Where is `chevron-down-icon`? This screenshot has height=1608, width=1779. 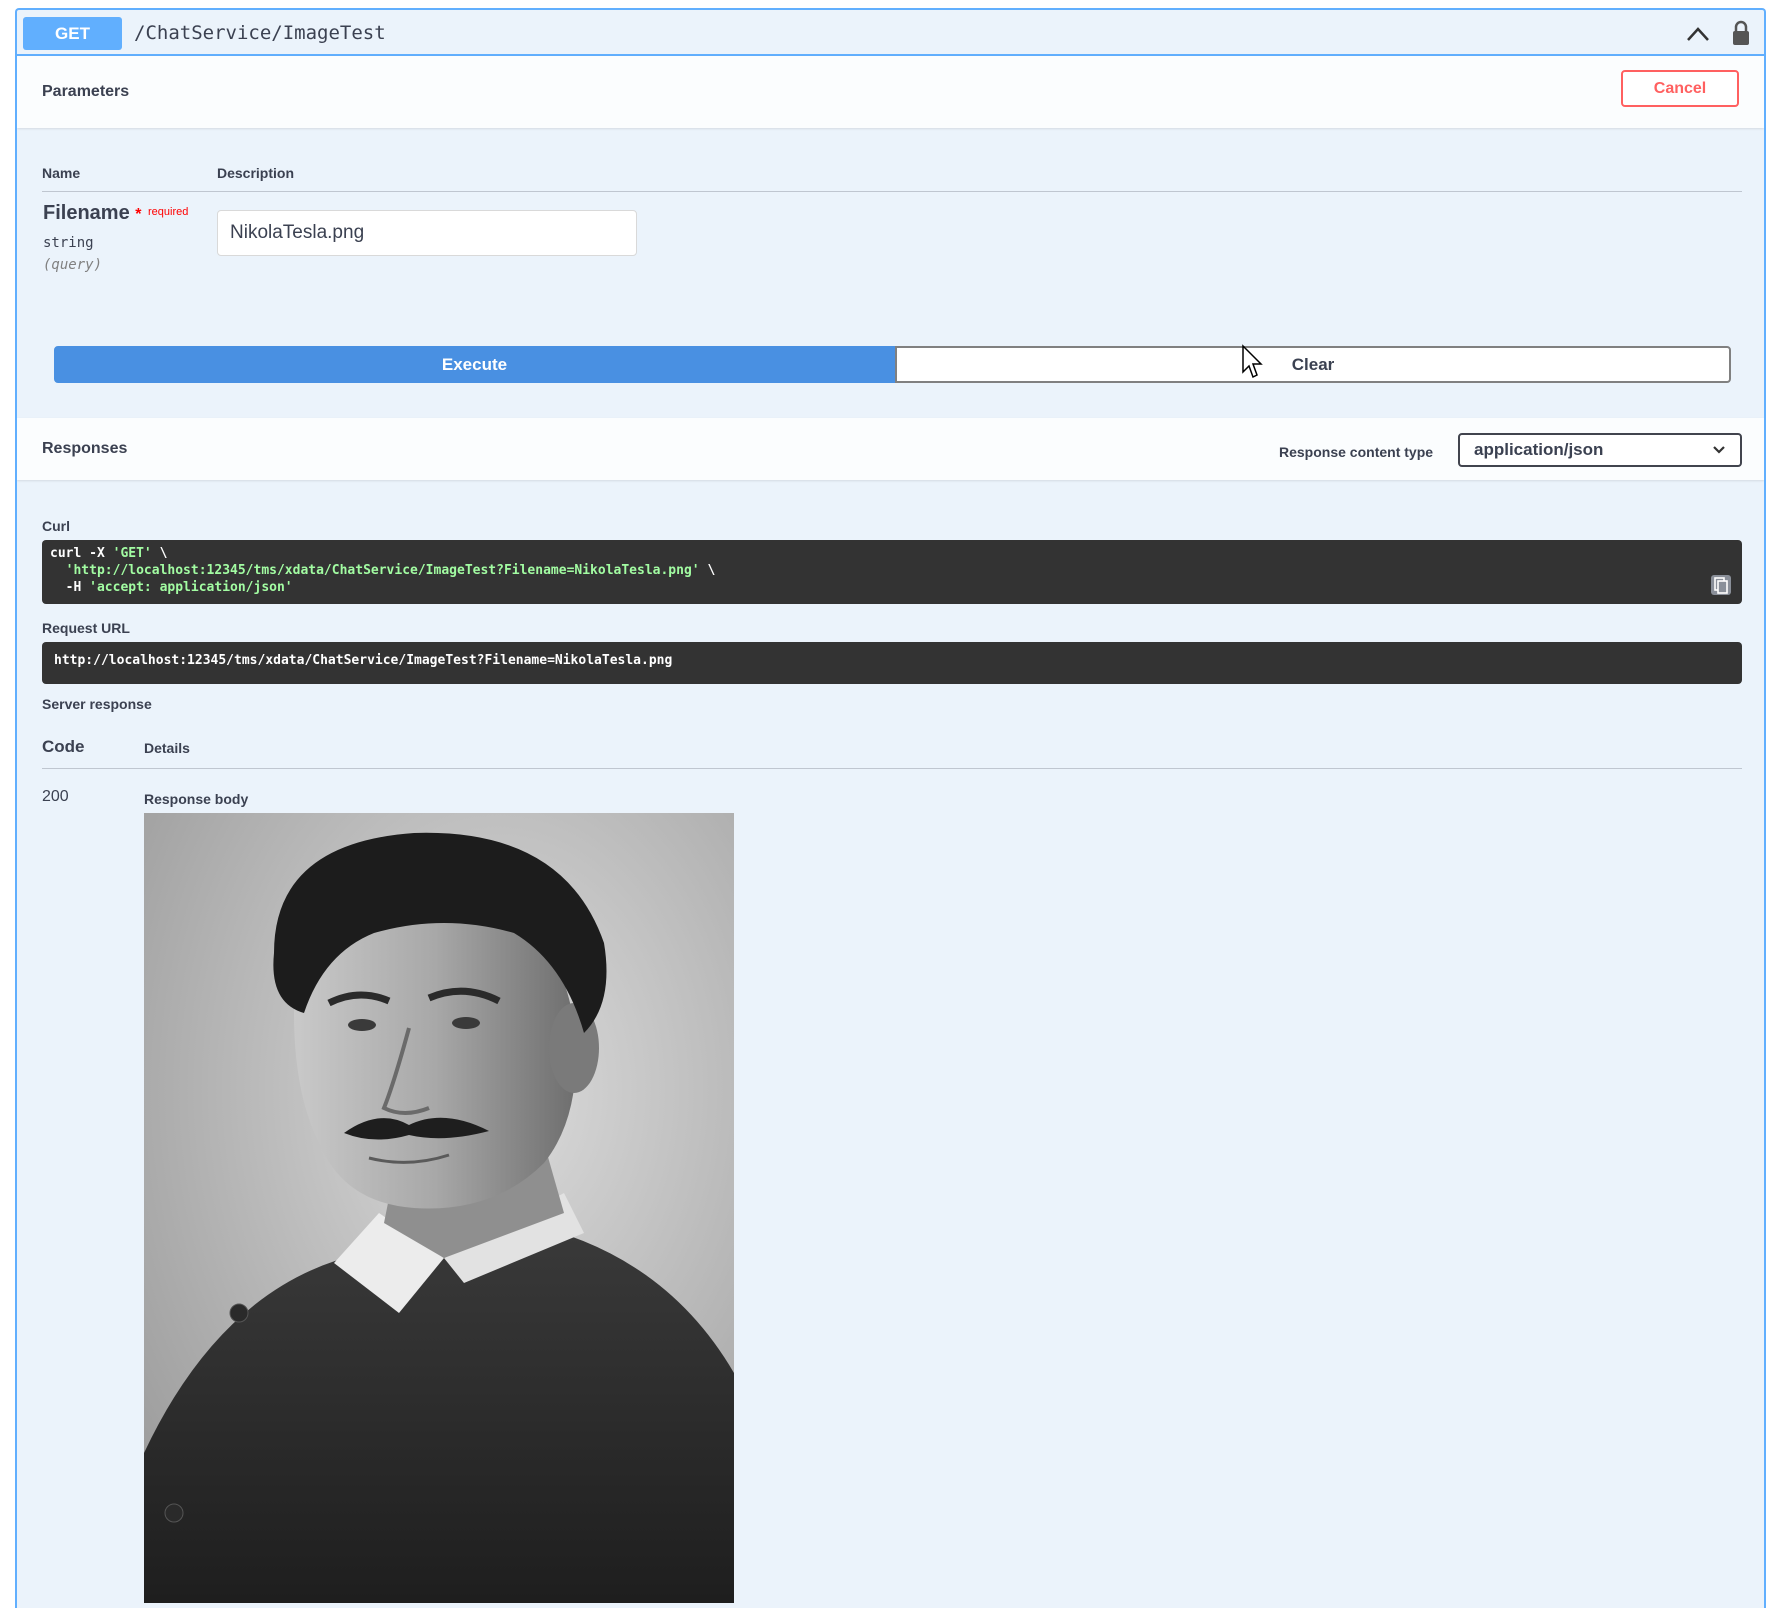
chevron-down-icon is located at coordinates (1719, 450).